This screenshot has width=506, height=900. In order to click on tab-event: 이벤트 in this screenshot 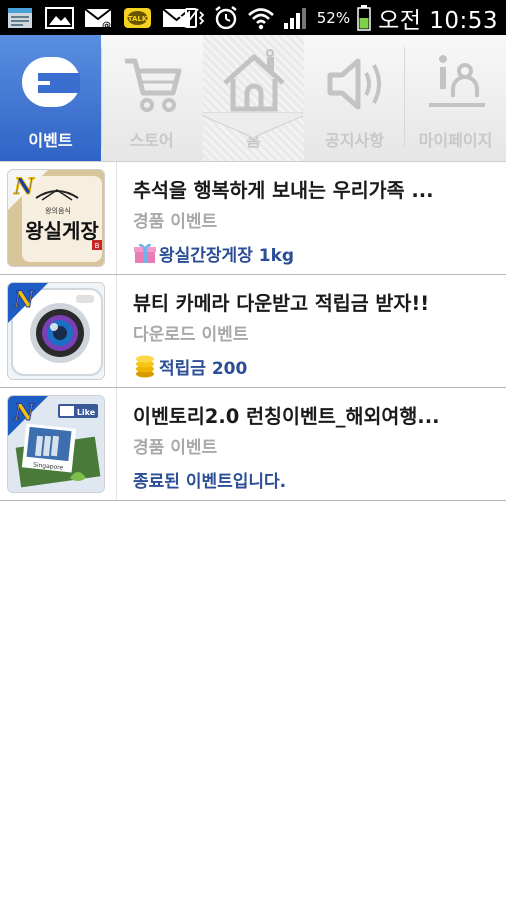, I will do `click(50, 98)`.